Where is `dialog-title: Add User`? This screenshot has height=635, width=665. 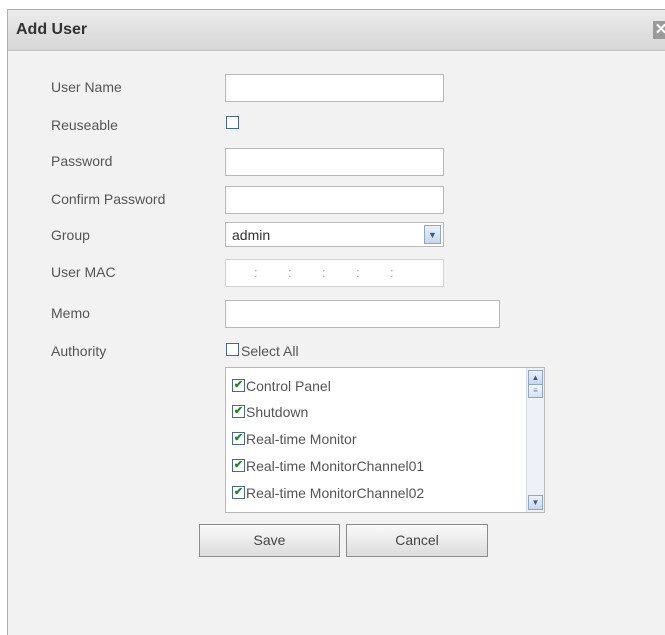 dialog-title: Add User is located at coordinates (52, 29).